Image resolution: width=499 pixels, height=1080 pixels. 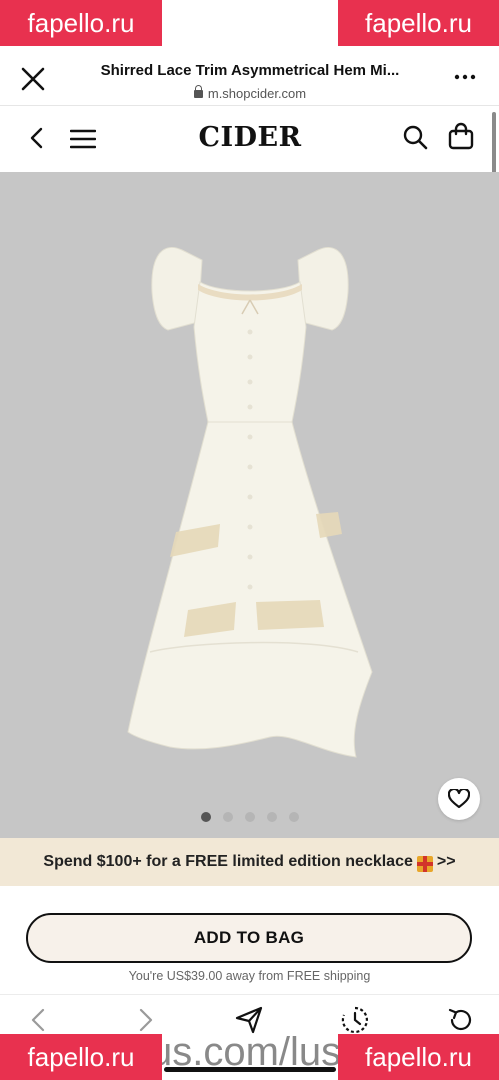 I want to click on back-icon, so click(x=38, y=138).